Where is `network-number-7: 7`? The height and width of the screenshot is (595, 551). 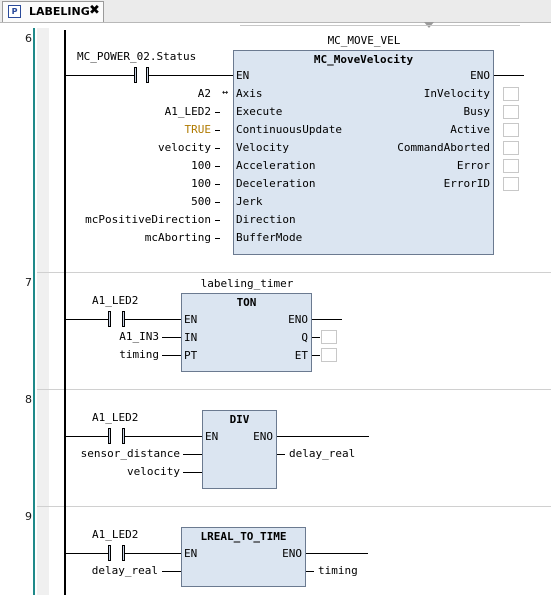
network-number-7: 7 is located at coordinates (28, 282).